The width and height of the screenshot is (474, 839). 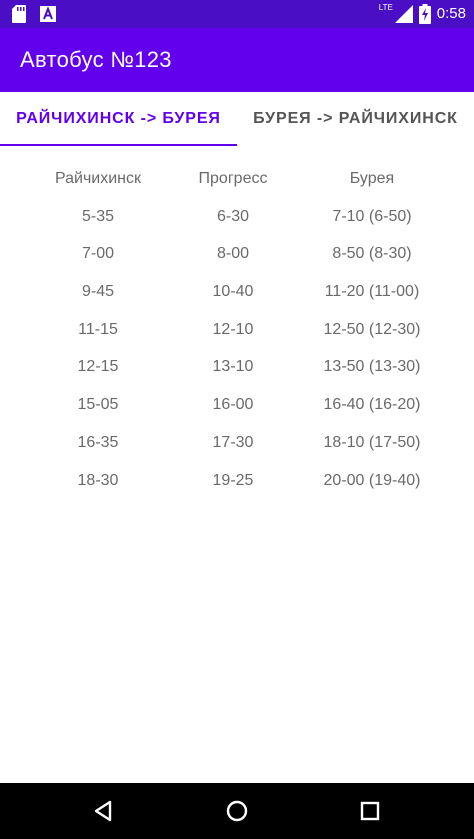 I want to click on back-icon, so click(x=104, y=811).